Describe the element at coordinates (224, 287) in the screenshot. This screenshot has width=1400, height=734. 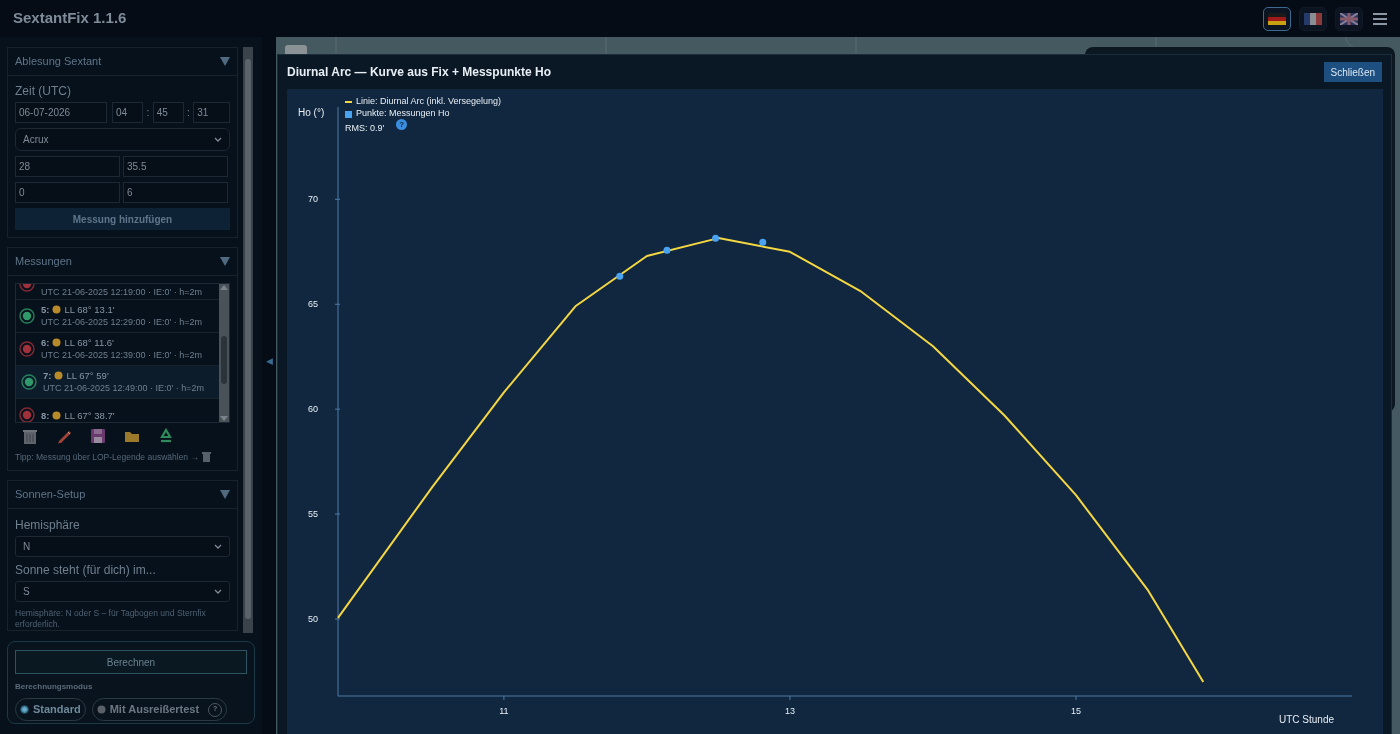
I see `scroll-up-icon` at that location.